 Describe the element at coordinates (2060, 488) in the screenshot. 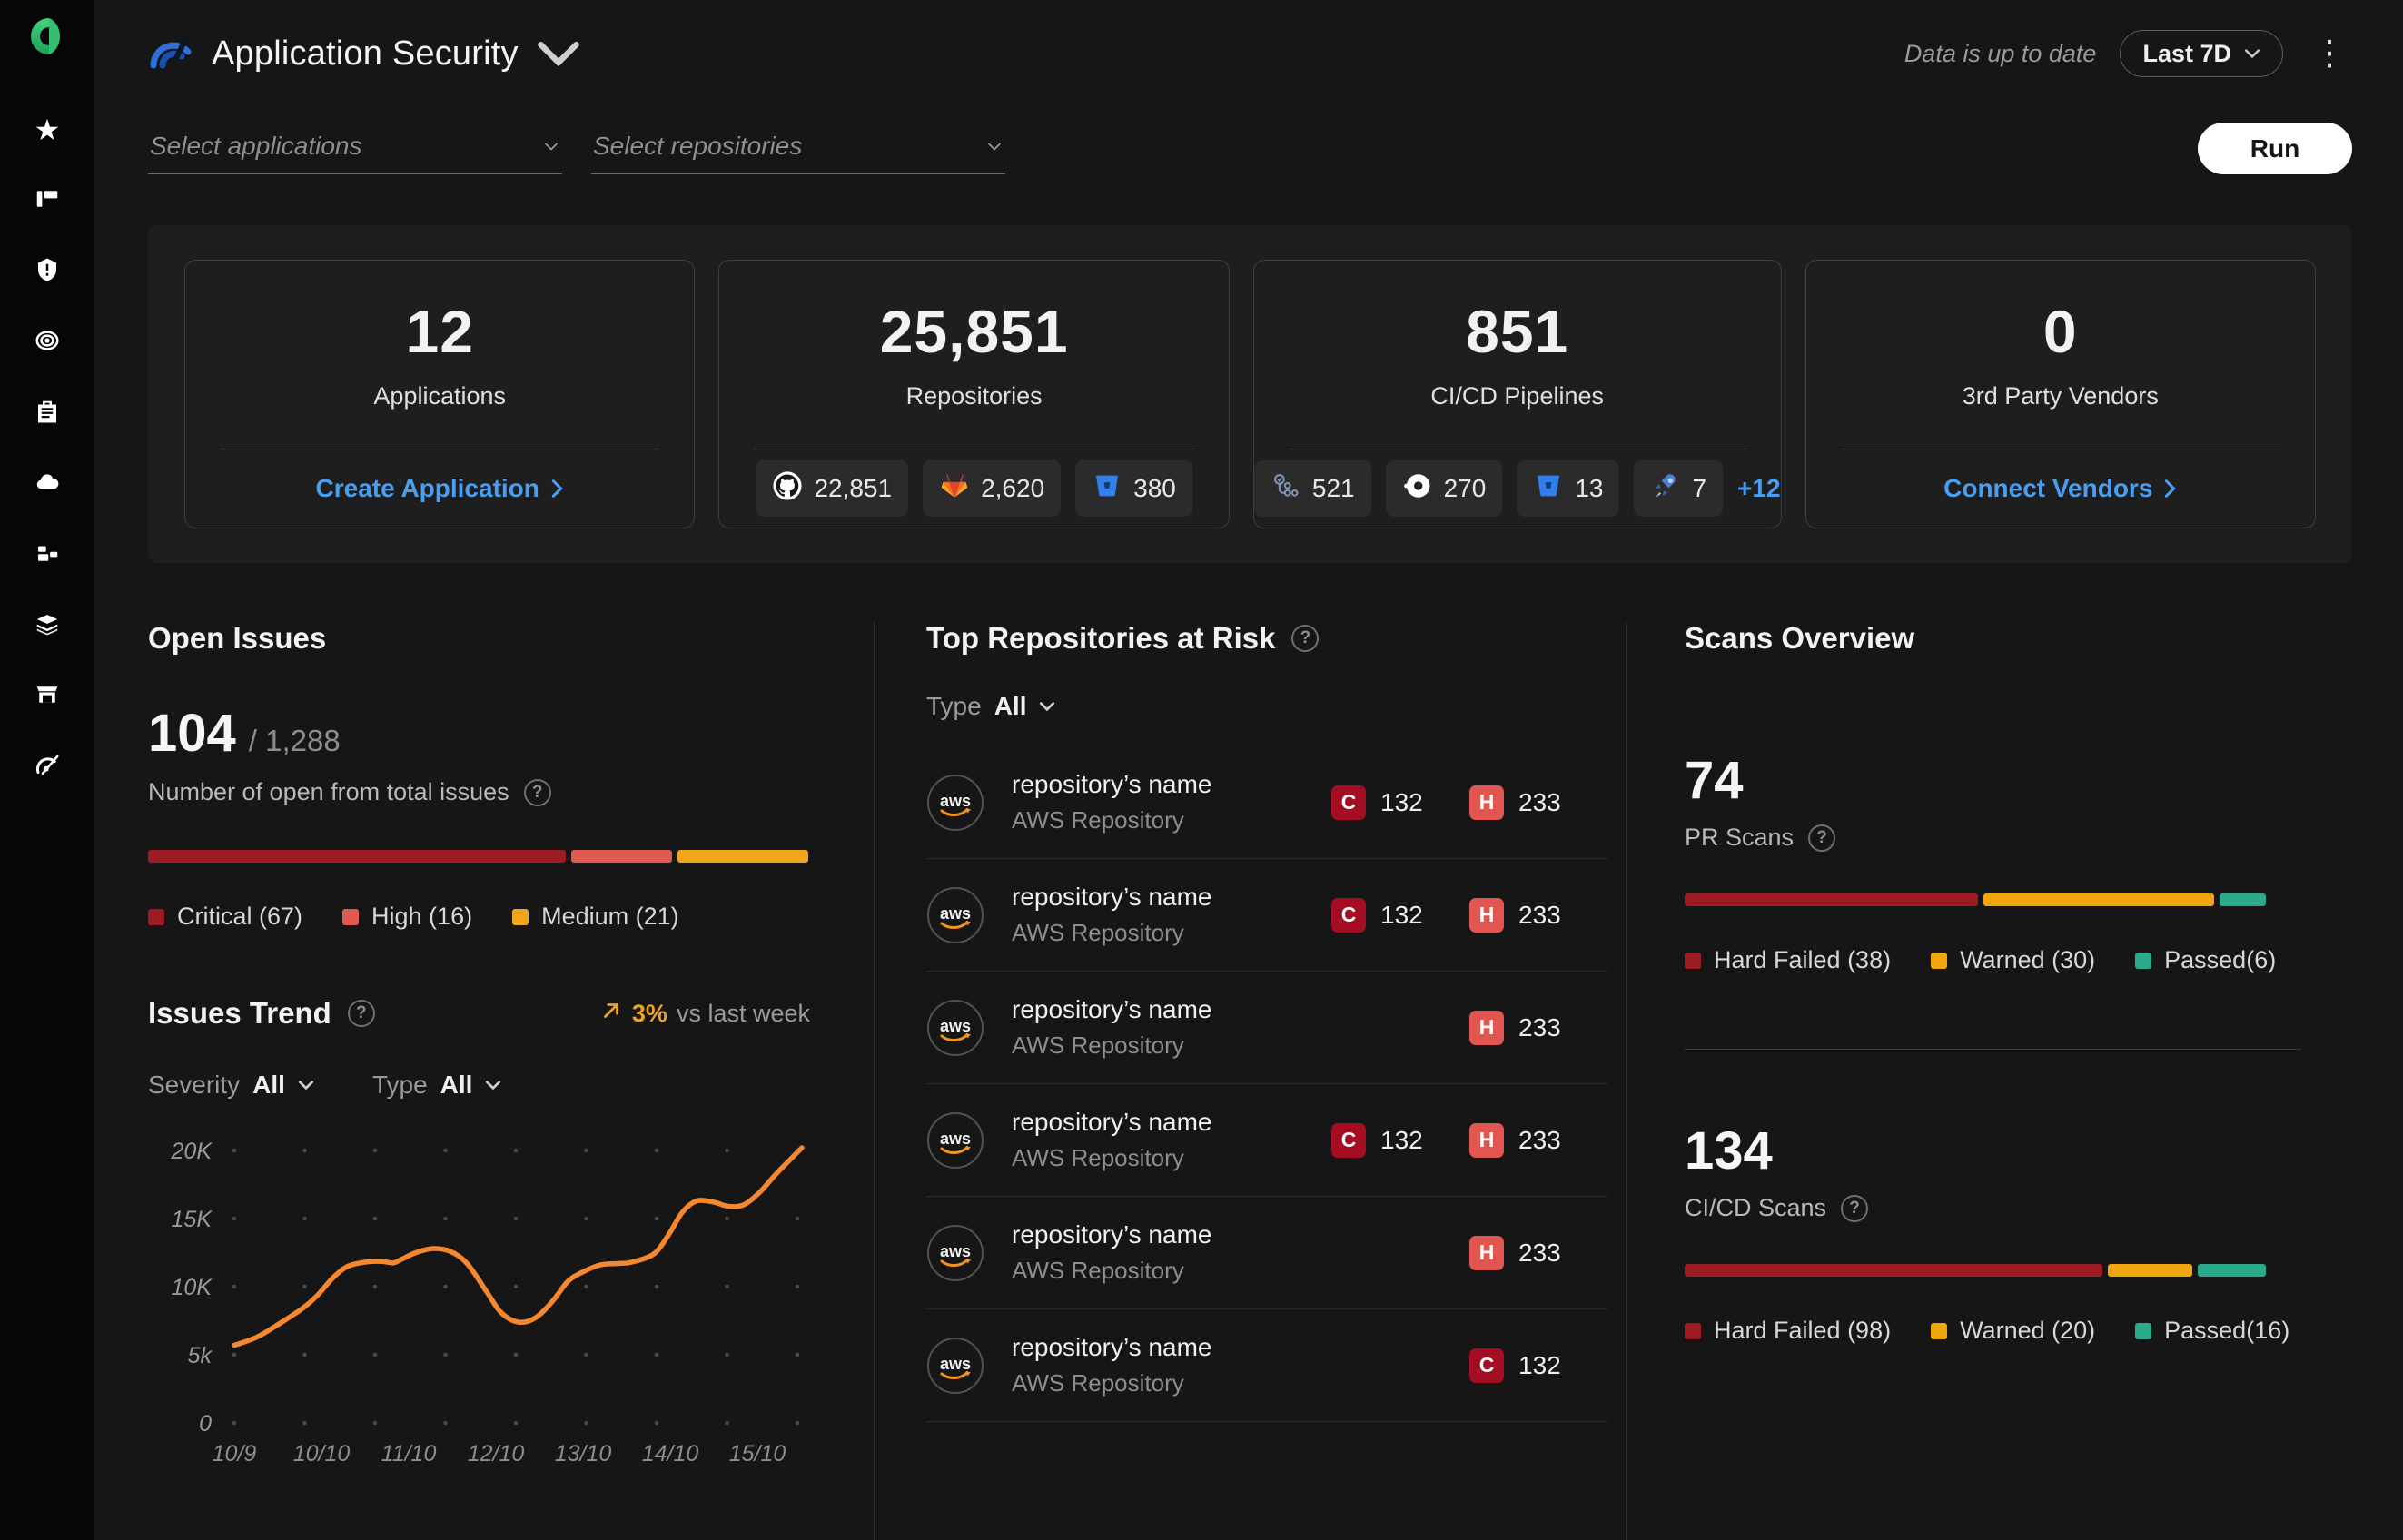

I see `card-link: Connect Vendors` at that location.